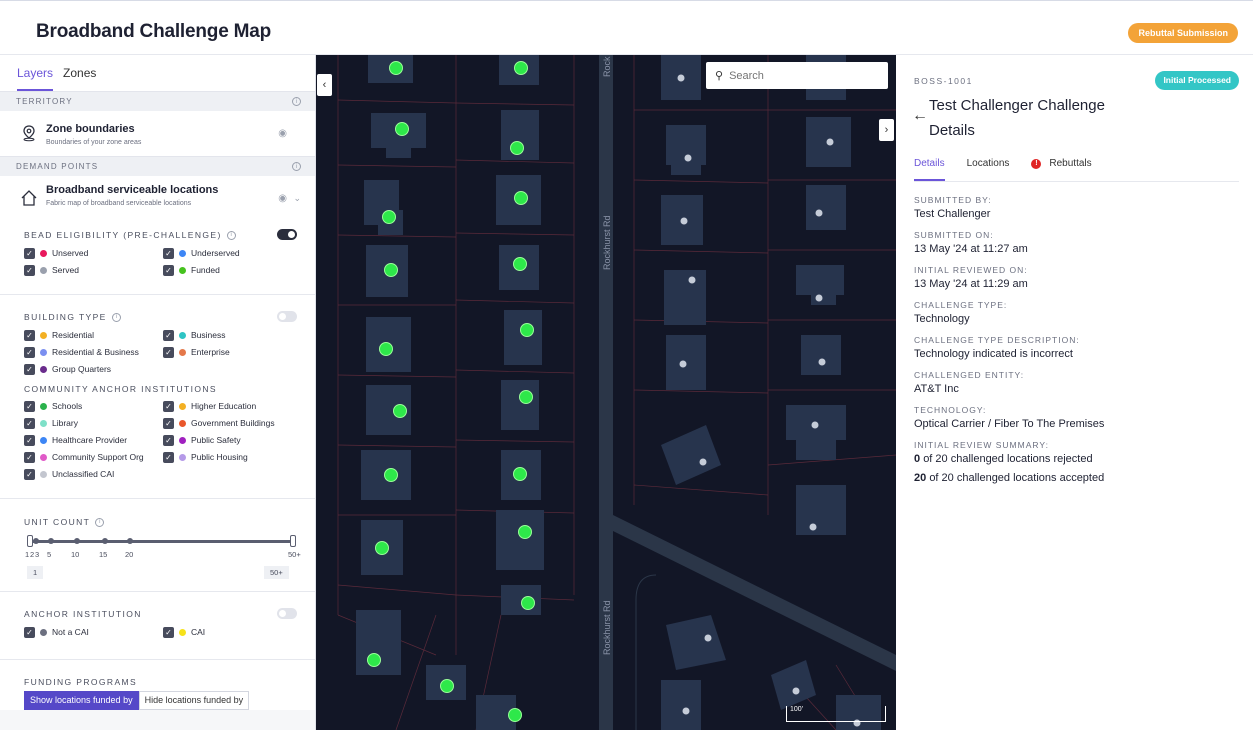  I want to click on tick-label: 20, so click(129, 554).